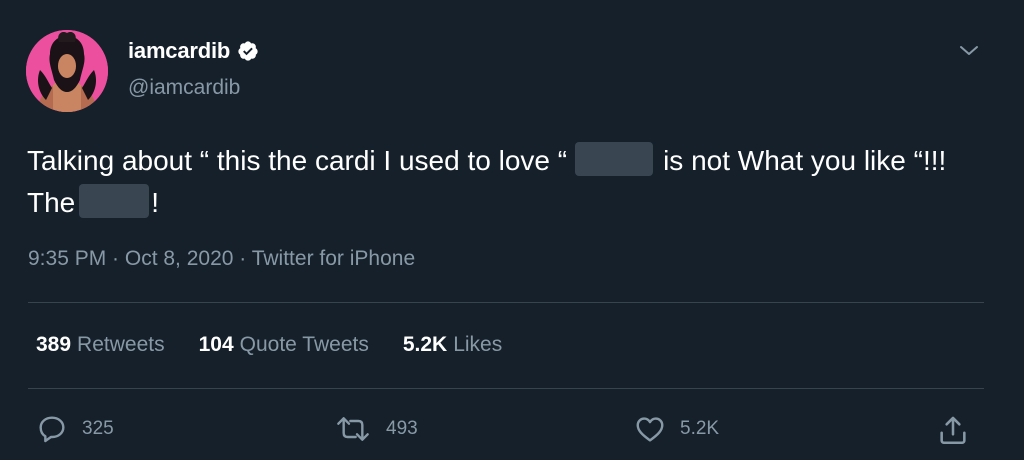  Describe the element at coordinates (75, 429) in the screenshot. I see `reply-button: 325` at that location.